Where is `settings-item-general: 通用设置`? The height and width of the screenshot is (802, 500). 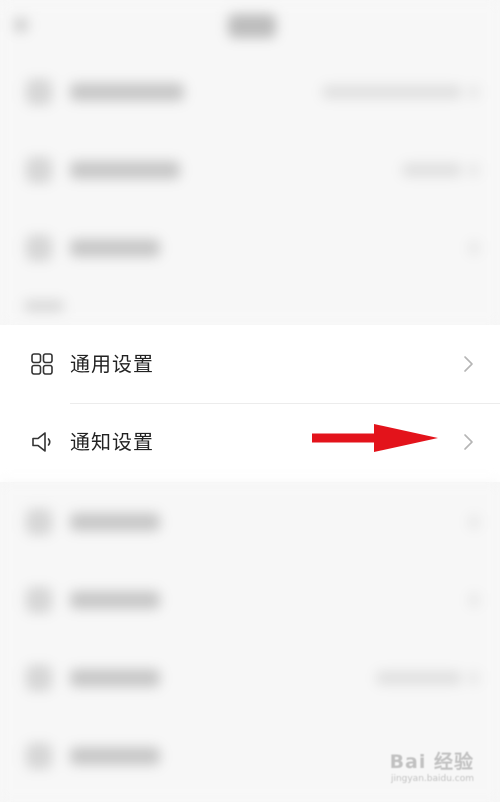 settings-item-general: 通用设置 is located at coordinates (250, 364).